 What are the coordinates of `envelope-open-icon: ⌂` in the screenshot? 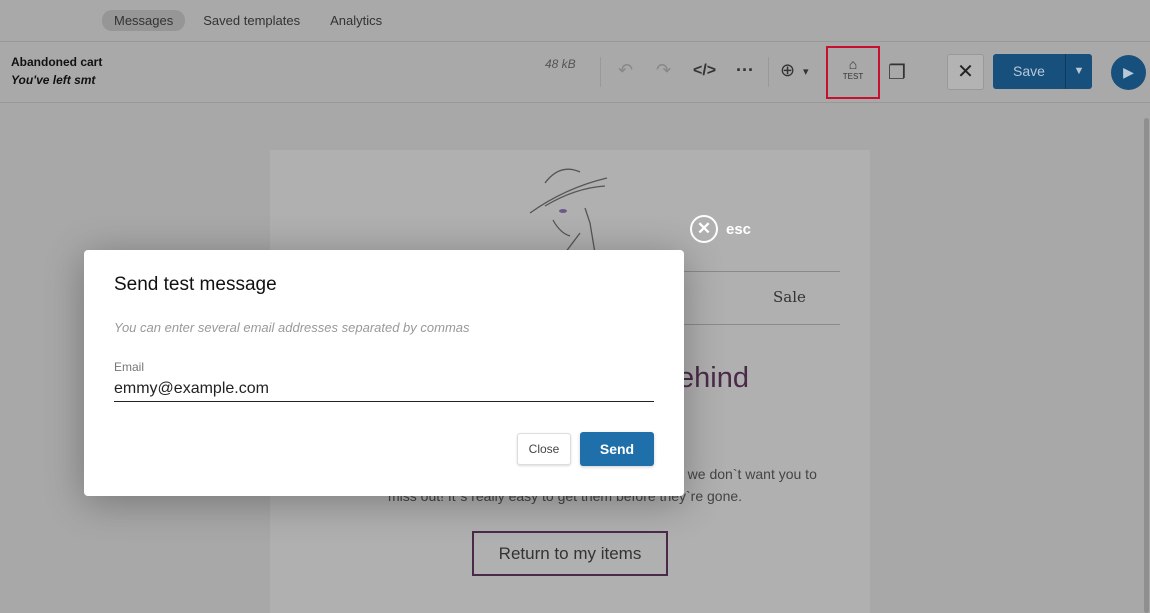 It's located at (853, 64).